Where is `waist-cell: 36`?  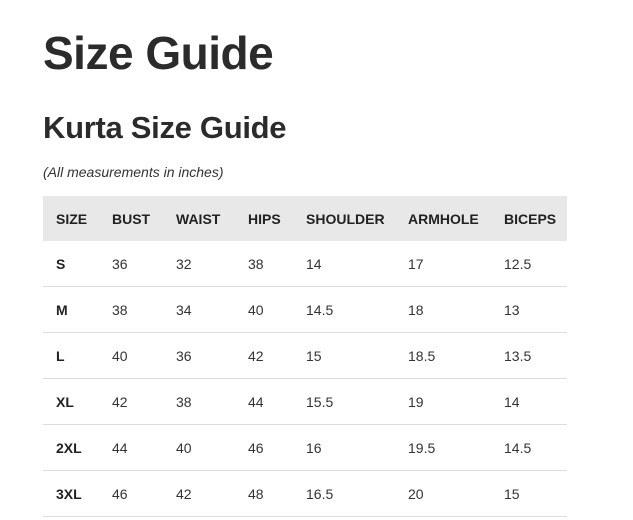 waist-cell: 36 is located at coordinates (199, 355).